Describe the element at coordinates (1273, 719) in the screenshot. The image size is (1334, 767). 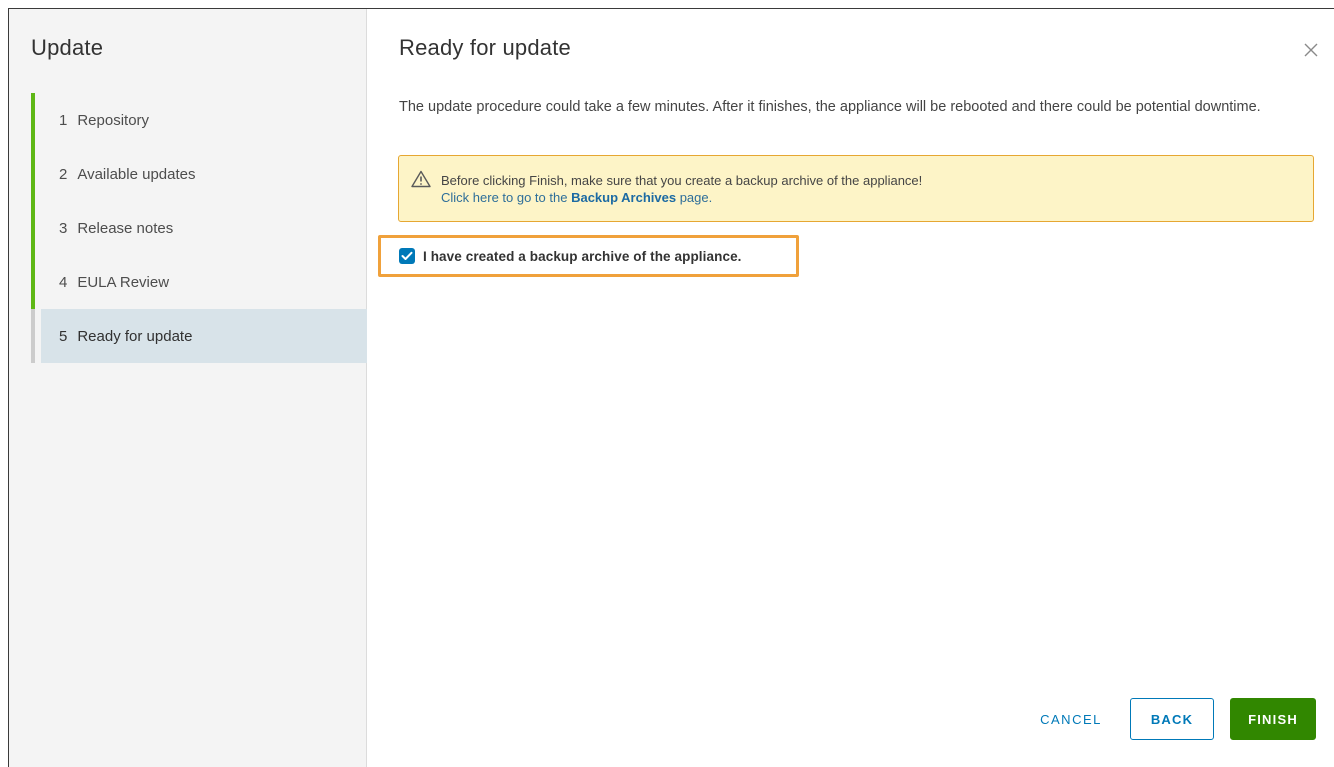
I see `finish-button: FINISH` at that location.